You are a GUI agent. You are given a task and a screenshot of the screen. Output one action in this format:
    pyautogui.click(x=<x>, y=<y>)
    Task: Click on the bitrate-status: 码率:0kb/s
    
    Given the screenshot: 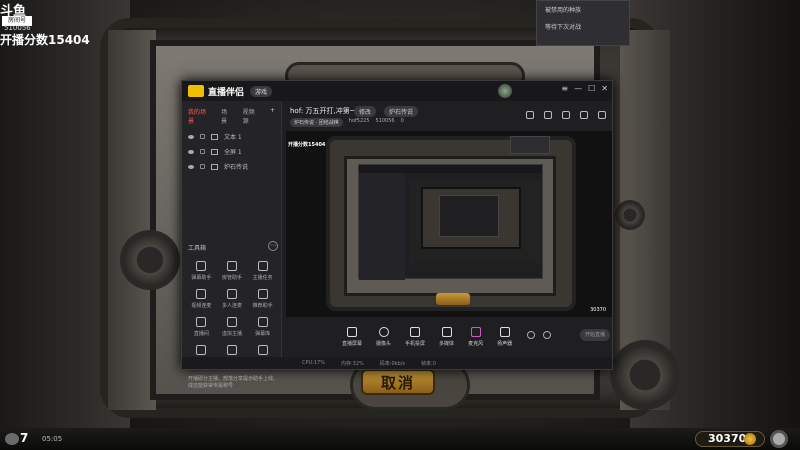 What is the action you would take?
    pyautogui.click(x=392, y=363)
    